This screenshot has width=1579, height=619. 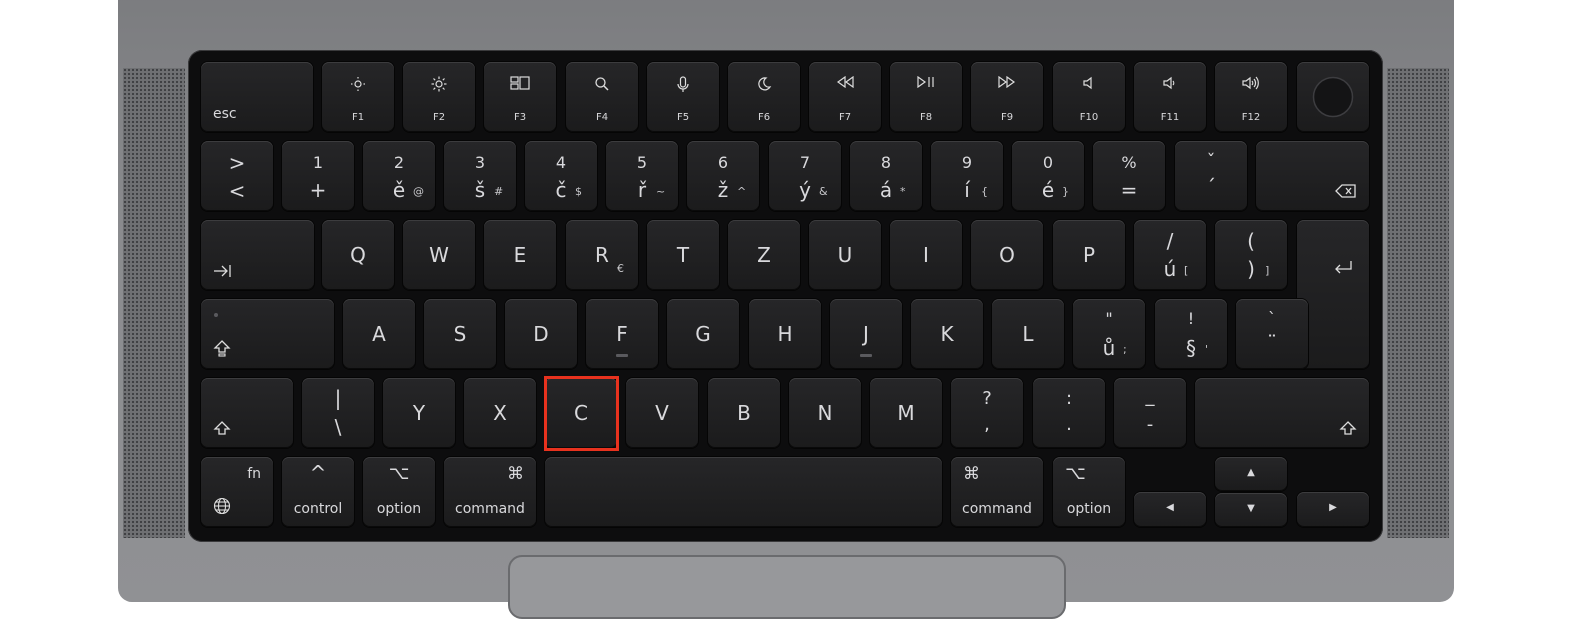 What do you see at coordinates (500, 413) in the screenshot?
I see `key-x: X` at bounding box center [500, 413].